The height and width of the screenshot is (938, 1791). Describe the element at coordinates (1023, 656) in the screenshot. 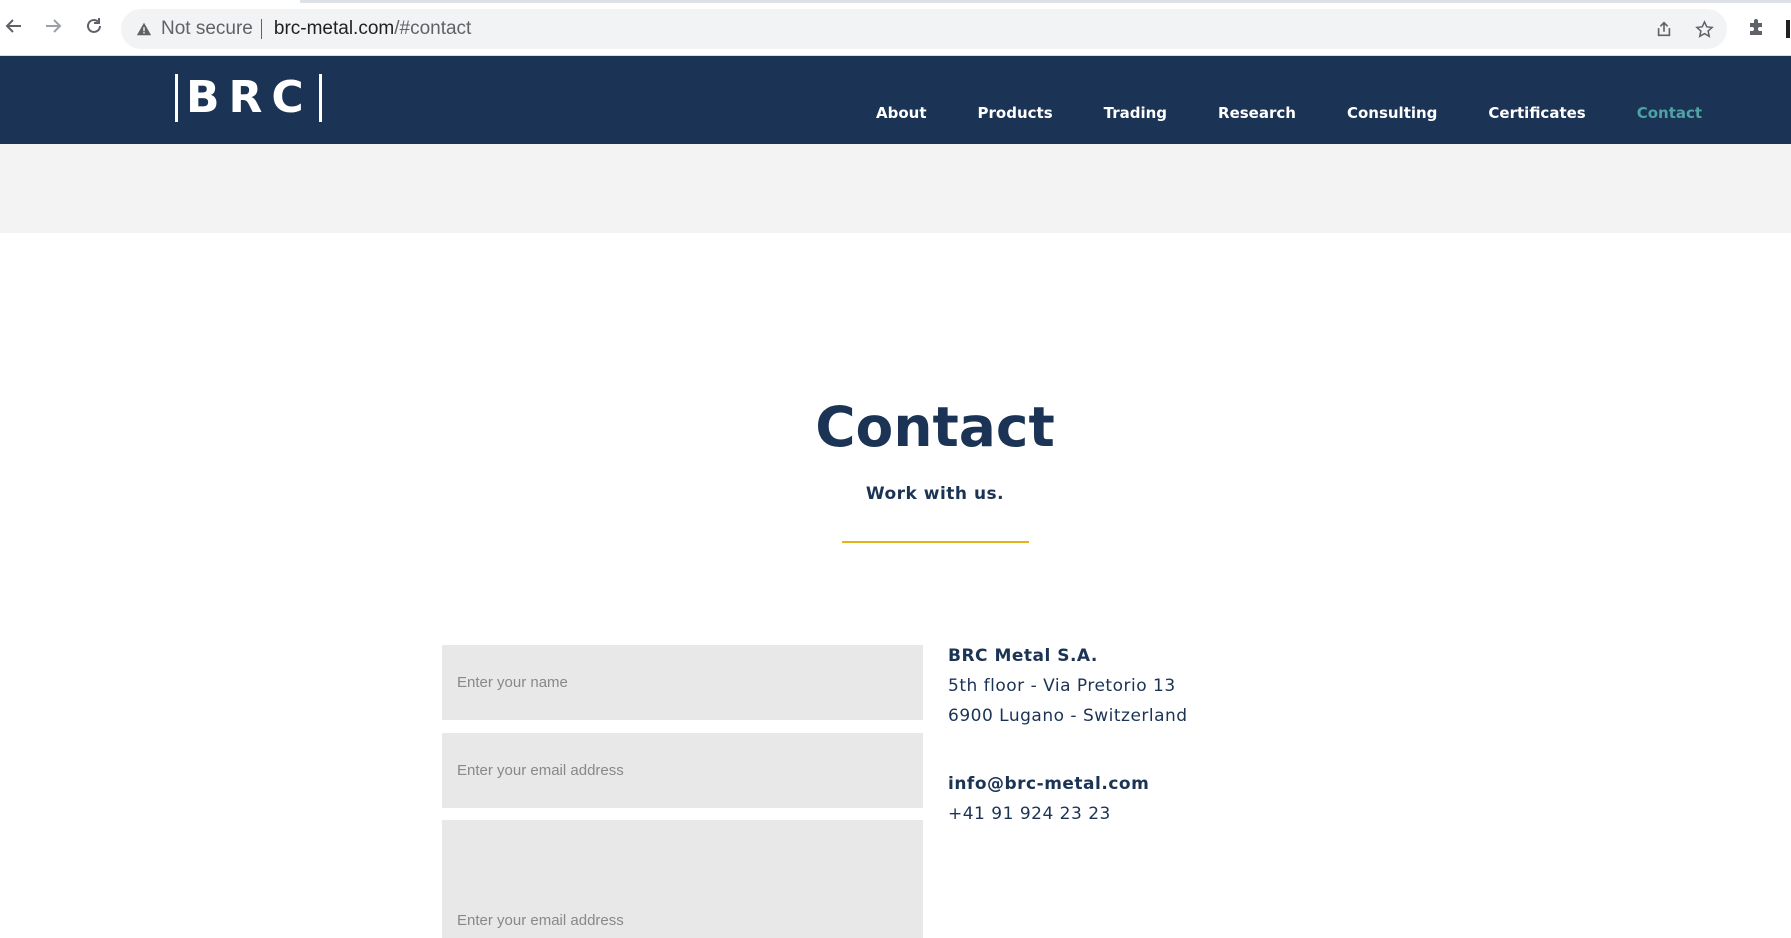

I see `company-name: BRC Metal S.A.` at that location.